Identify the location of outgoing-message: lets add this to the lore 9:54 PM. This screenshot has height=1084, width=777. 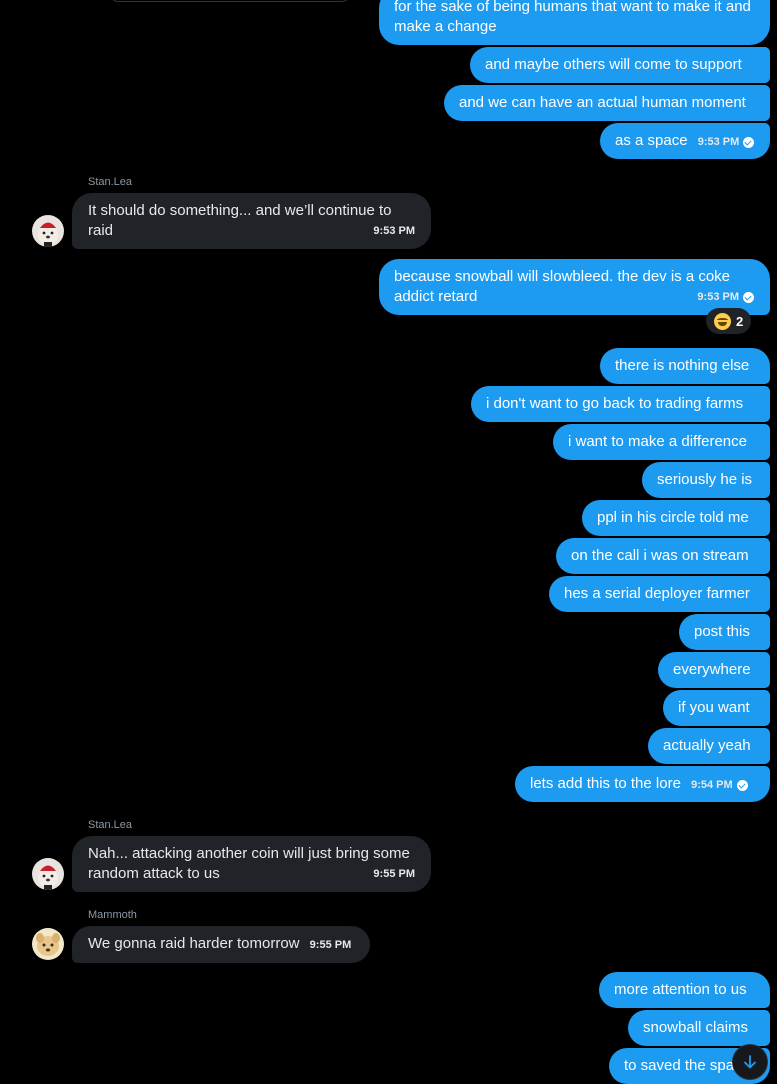
(642, 784).